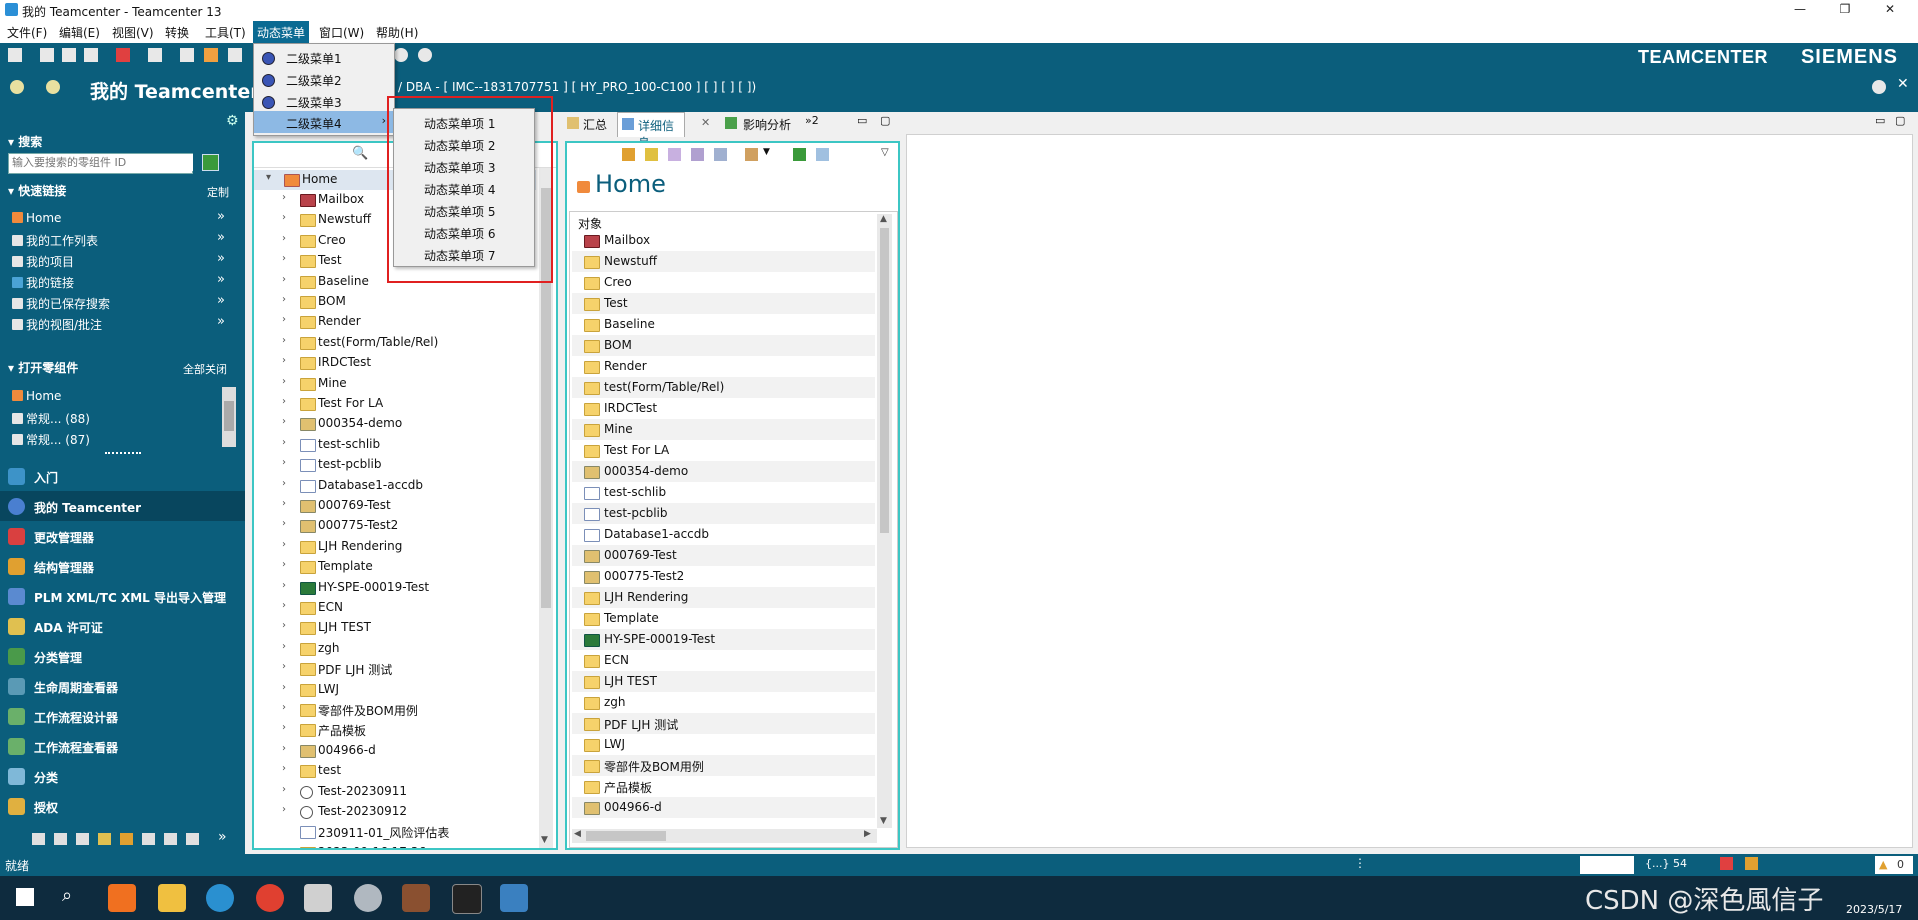 The height and width of the screenshot is (920, 1918). What do you see at coordinates (723, 786) in the screenshot?
I see `table-row: 产品模板` at bounding box center [723, 786].